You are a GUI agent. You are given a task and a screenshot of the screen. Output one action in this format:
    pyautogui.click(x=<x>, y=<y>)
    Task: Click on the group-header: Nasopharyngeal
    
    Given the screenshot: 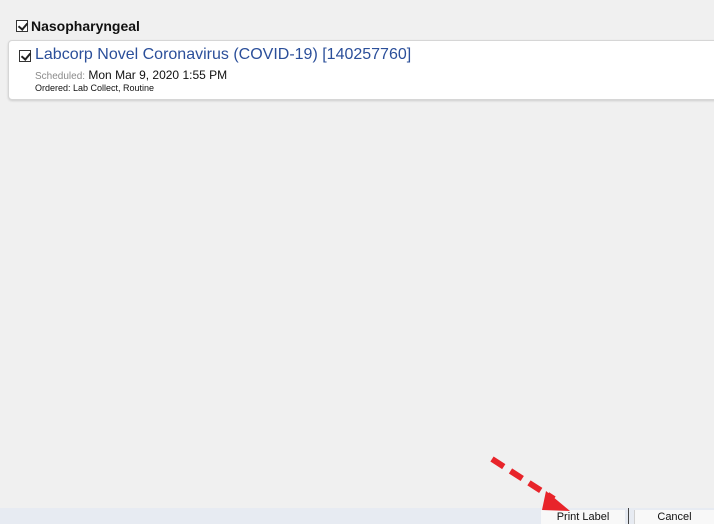 What is the action you would take?
    pyautogui.click(x=78, y=26)
    